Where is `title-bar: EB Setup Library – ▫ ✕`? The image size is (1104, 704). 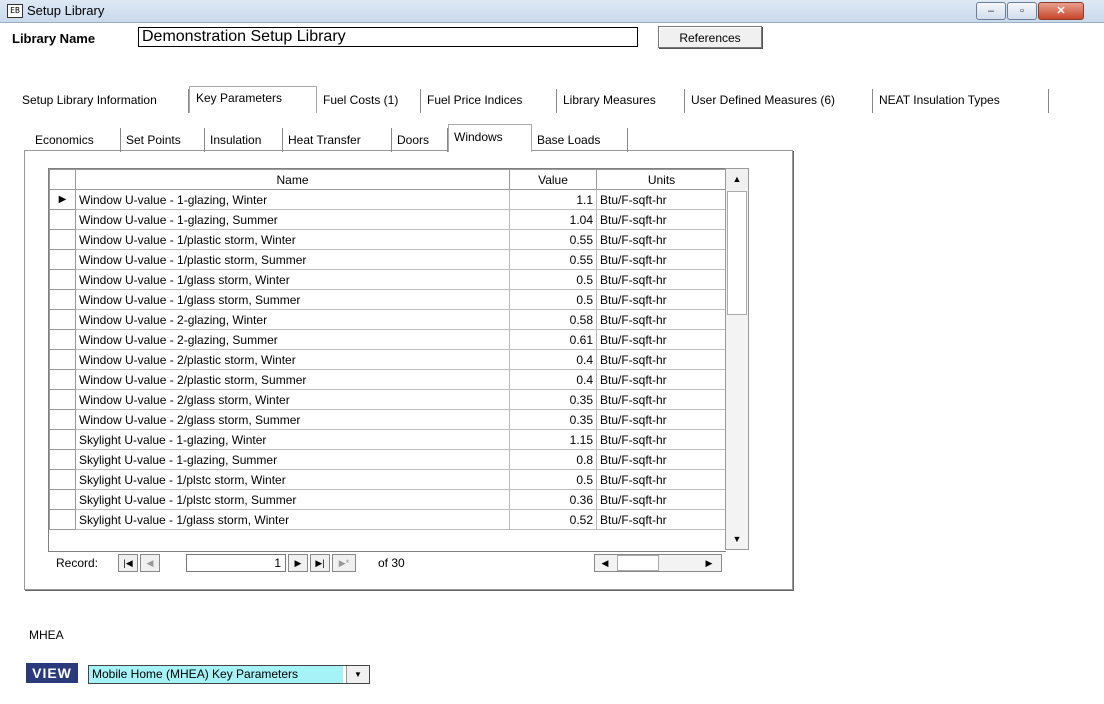 title-bar: EB Setup Library – ▫ ✕ is located at coordinates (552, 11).